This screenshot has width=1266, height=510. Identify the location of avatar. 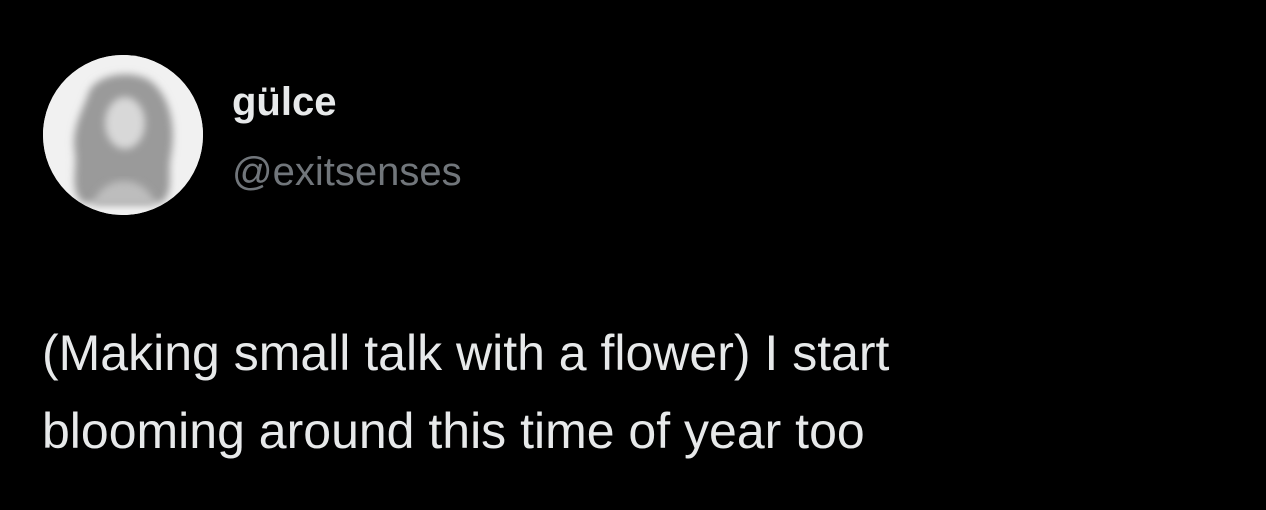
(123, 135).